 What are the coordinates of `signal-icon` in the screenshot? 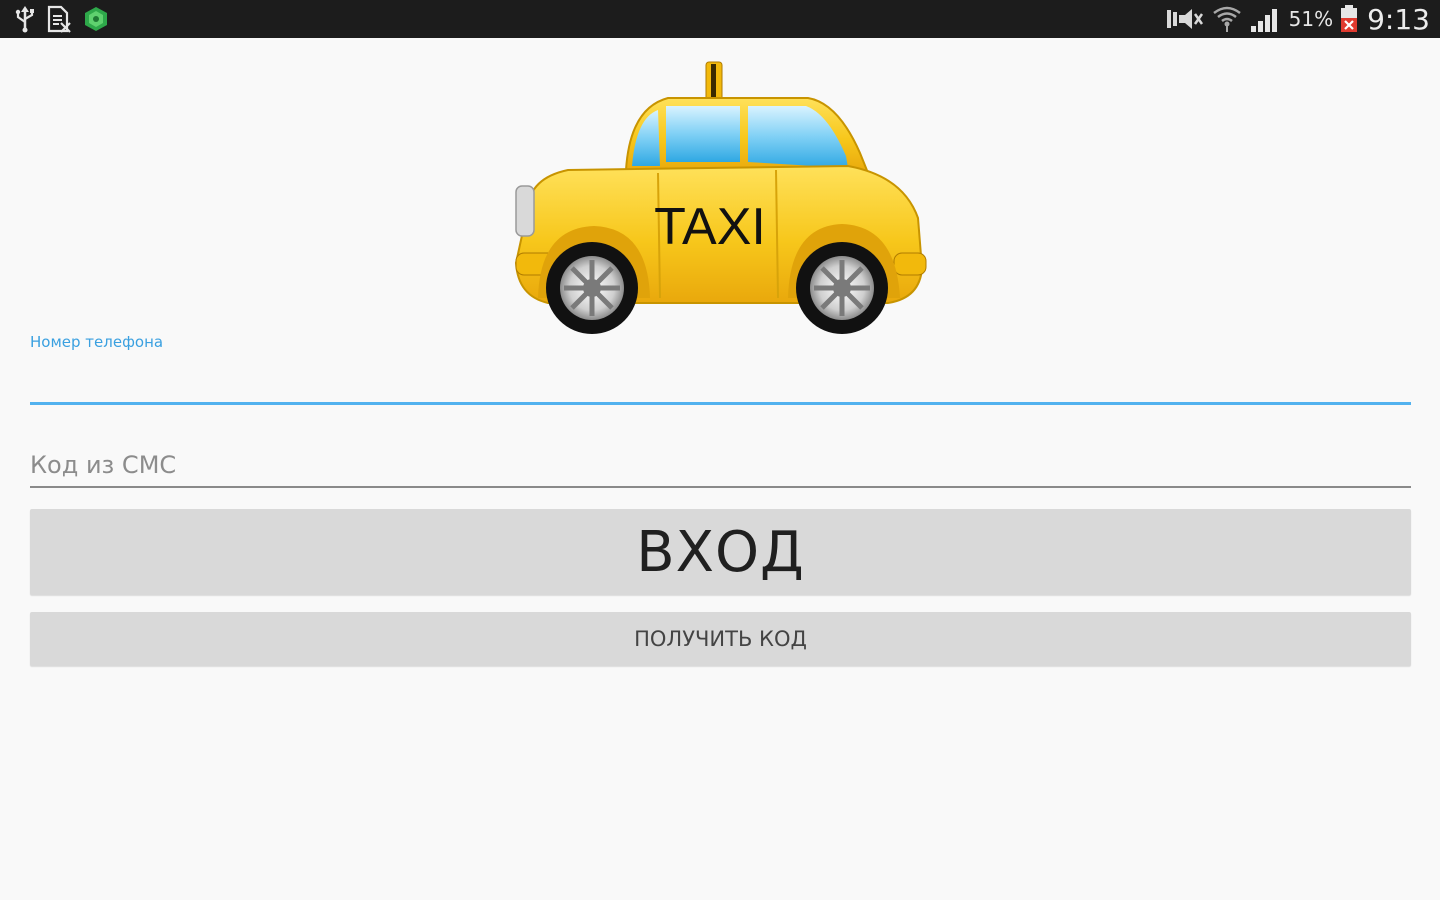 It's located at (1266, 19).